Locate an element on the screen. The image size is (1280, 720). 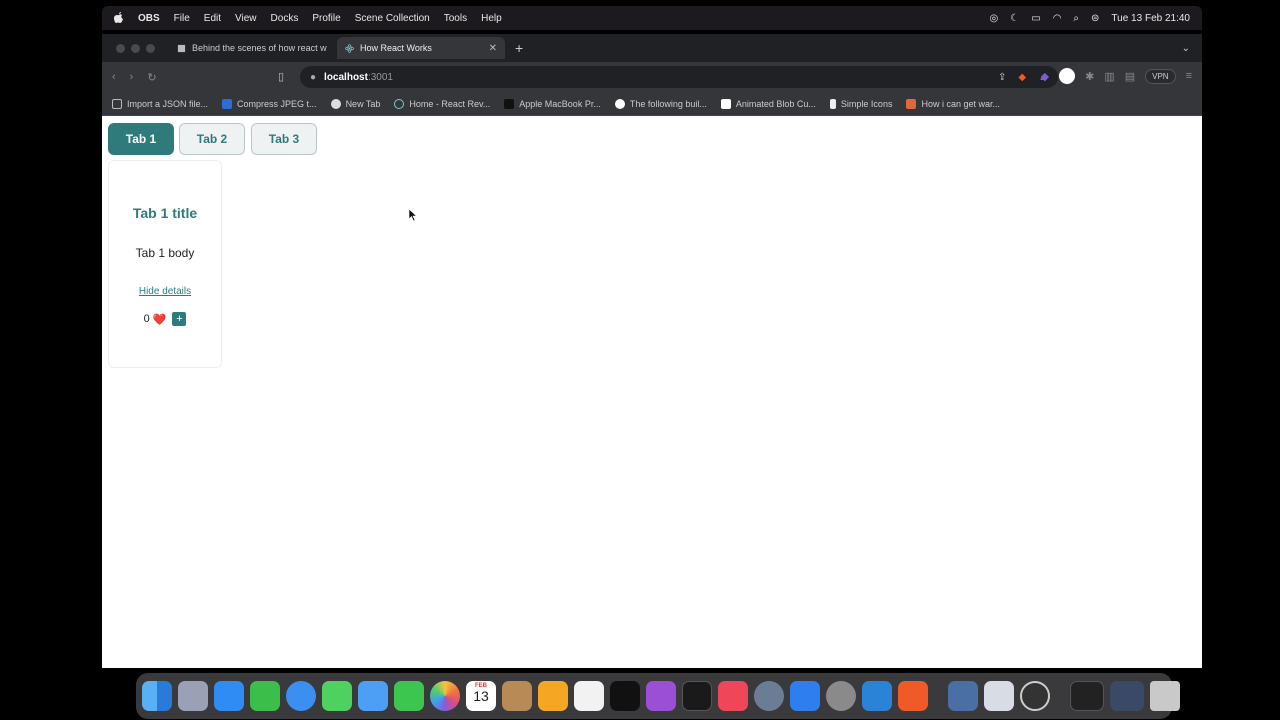
formula-extension-icon is located at coordinates (1067, 76).